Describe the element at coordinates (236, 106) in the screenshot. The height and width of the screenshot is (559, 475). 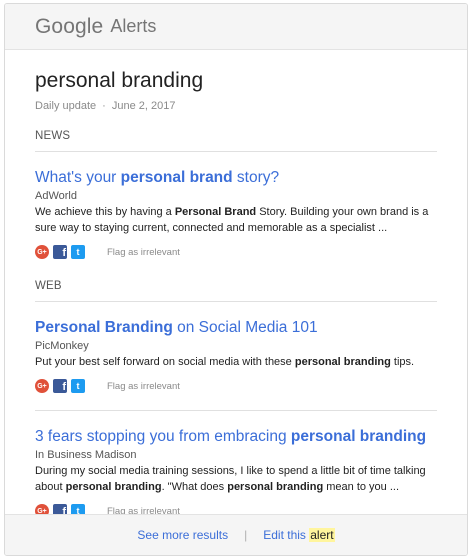
I see `alert-meta: Daily update · June 2, 2017` at that location.